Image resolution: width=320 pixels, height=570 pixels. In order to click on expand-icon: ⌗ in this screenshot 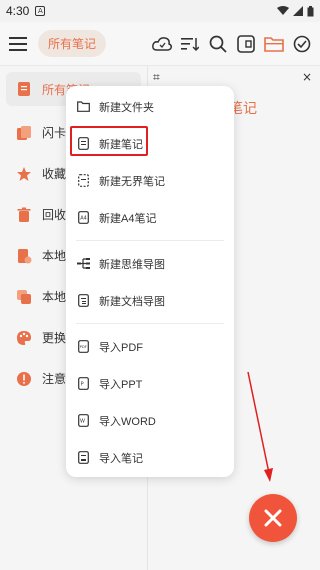, I will do `click(156, 77)`.